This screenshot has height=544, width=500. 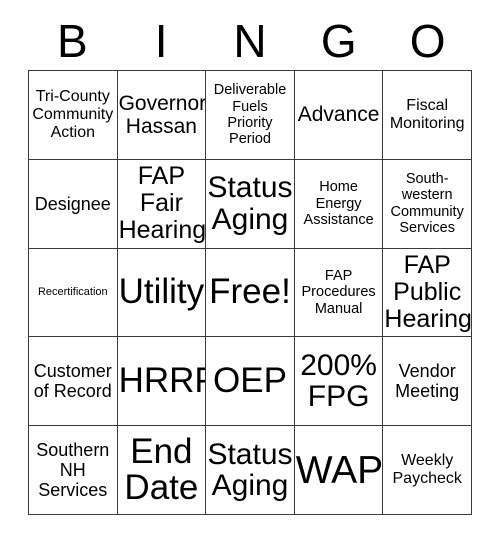 I want to click on bingo-cell: End Date, so click(x=162, y=470).